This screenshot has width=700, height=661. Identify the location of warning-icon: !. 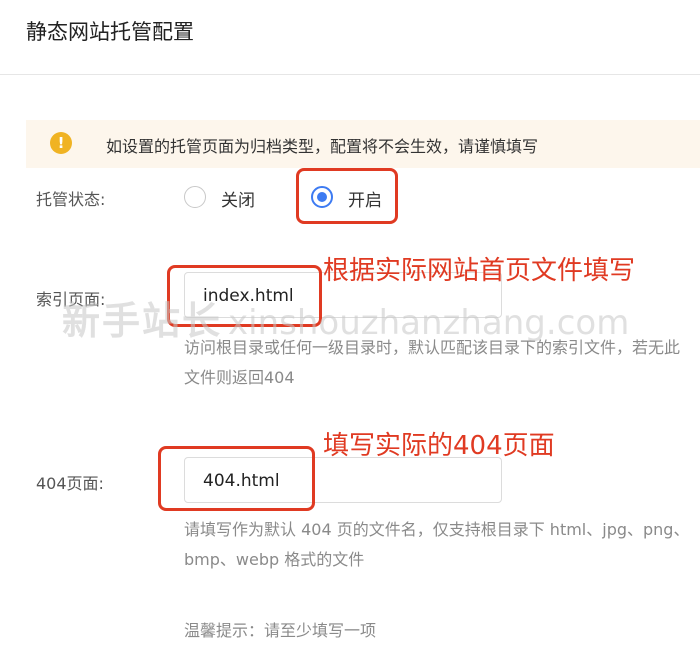
(61, 143).